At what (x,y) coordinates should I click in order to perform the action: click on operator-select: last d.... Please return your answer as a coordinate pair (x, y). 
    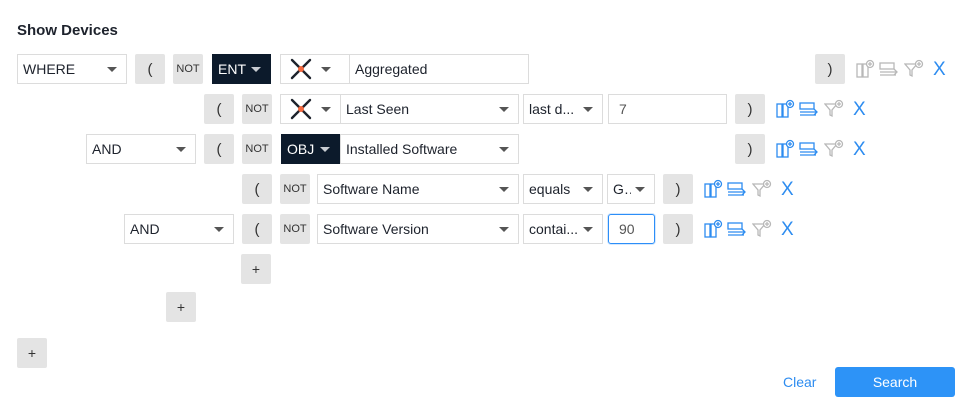
    Looking at the image, I should click on (563, 109).